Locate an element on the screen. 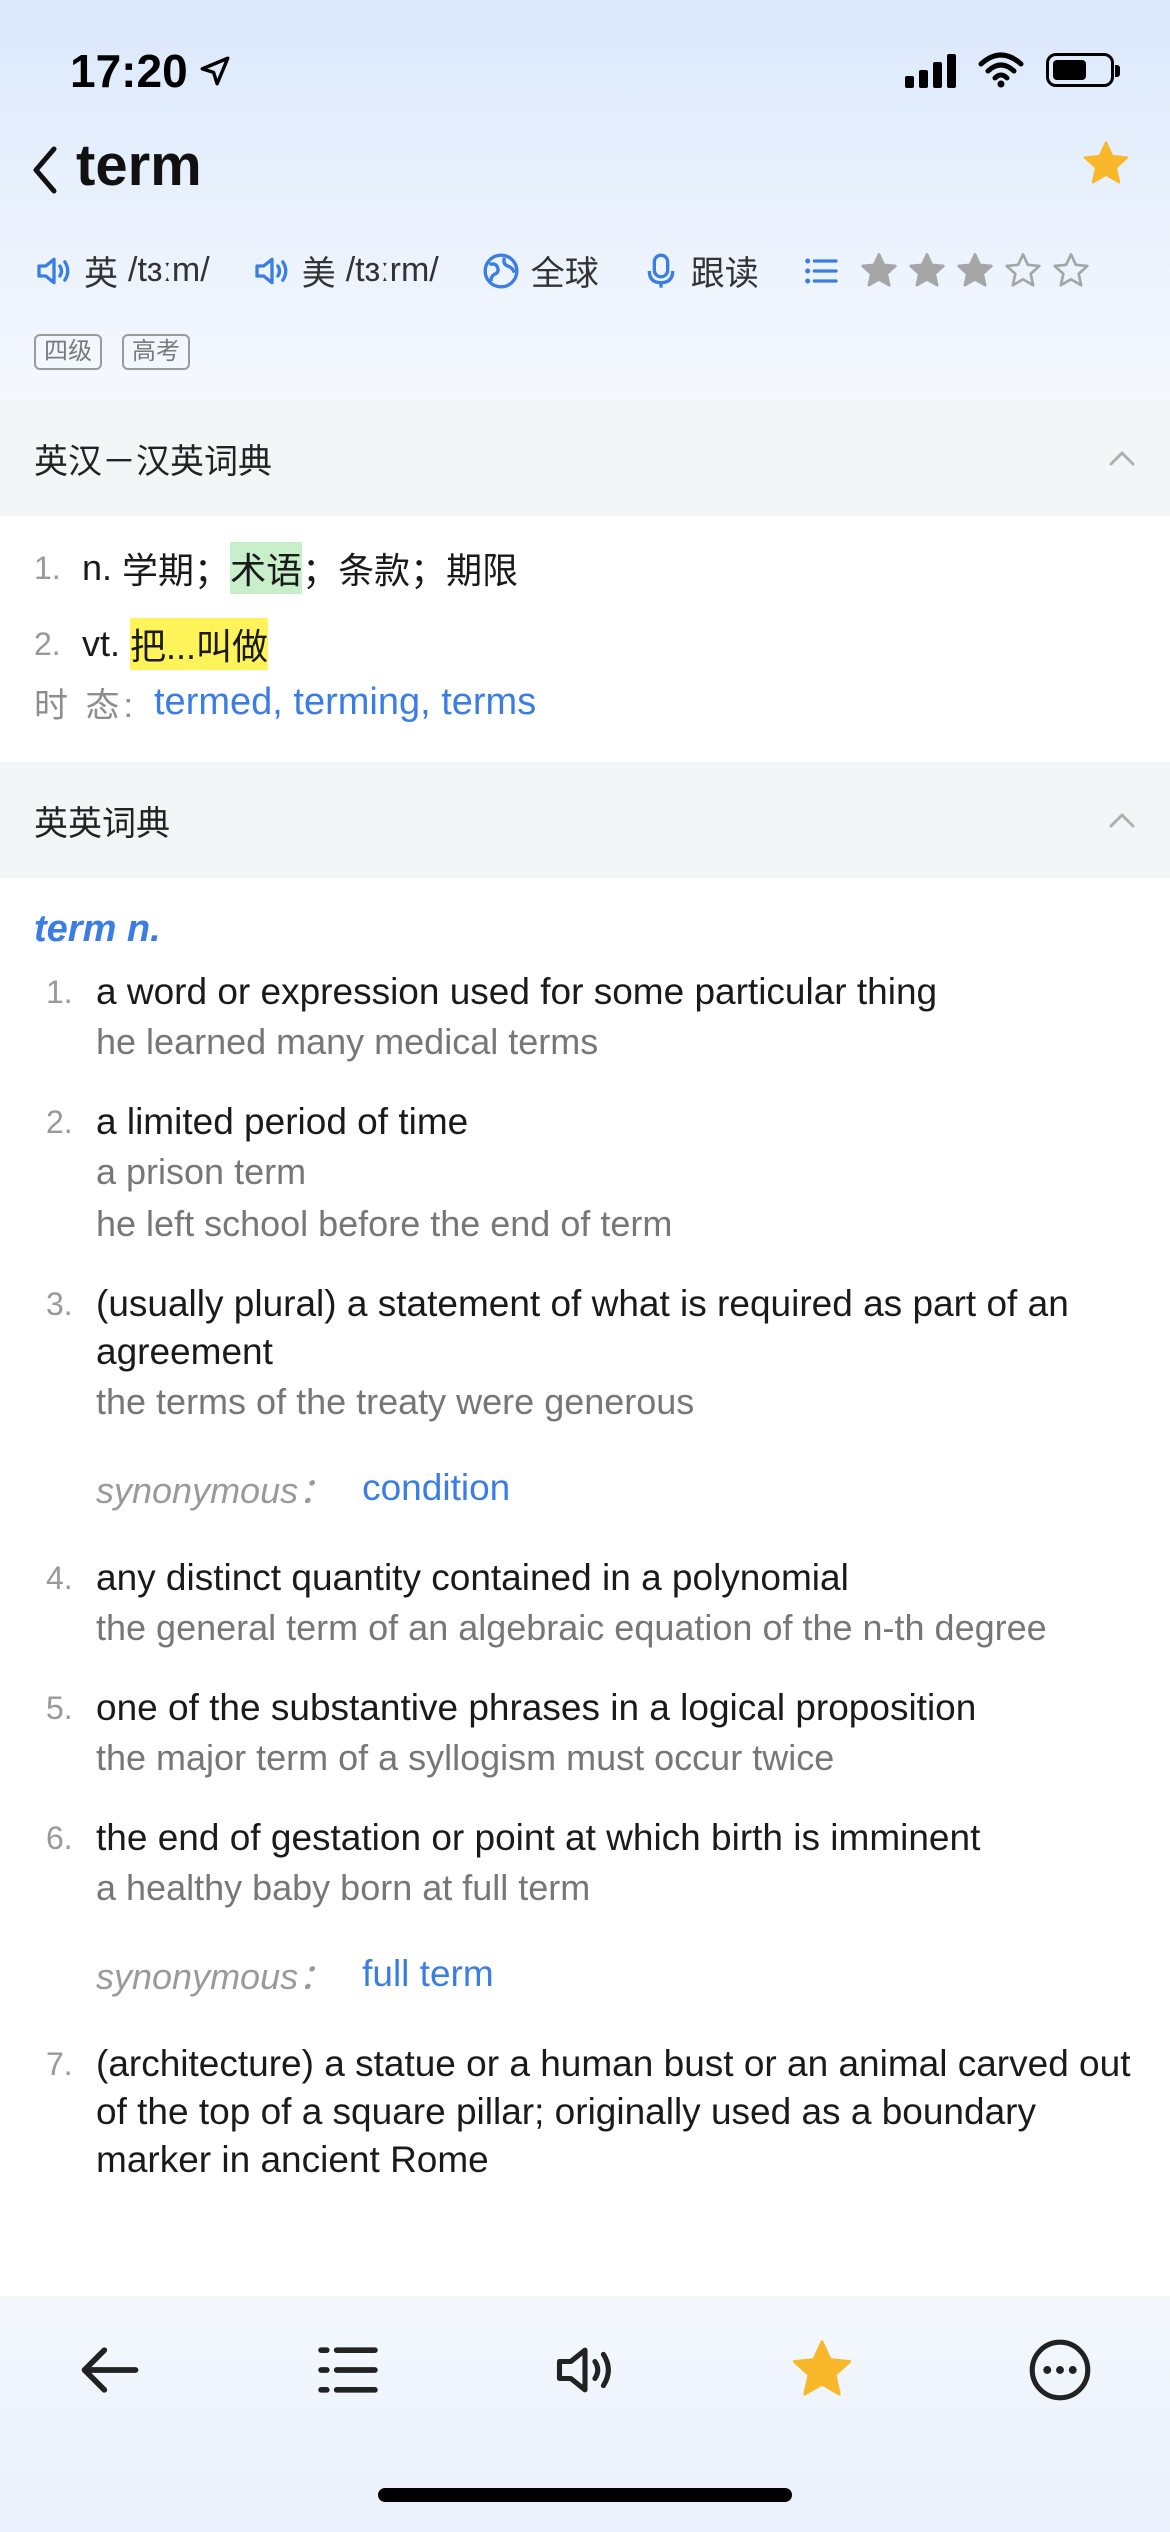 The width and height of the screenshot is (1170, 2532). tense-forms-link: termed, terming, terms is located at coordinates (345, 702).